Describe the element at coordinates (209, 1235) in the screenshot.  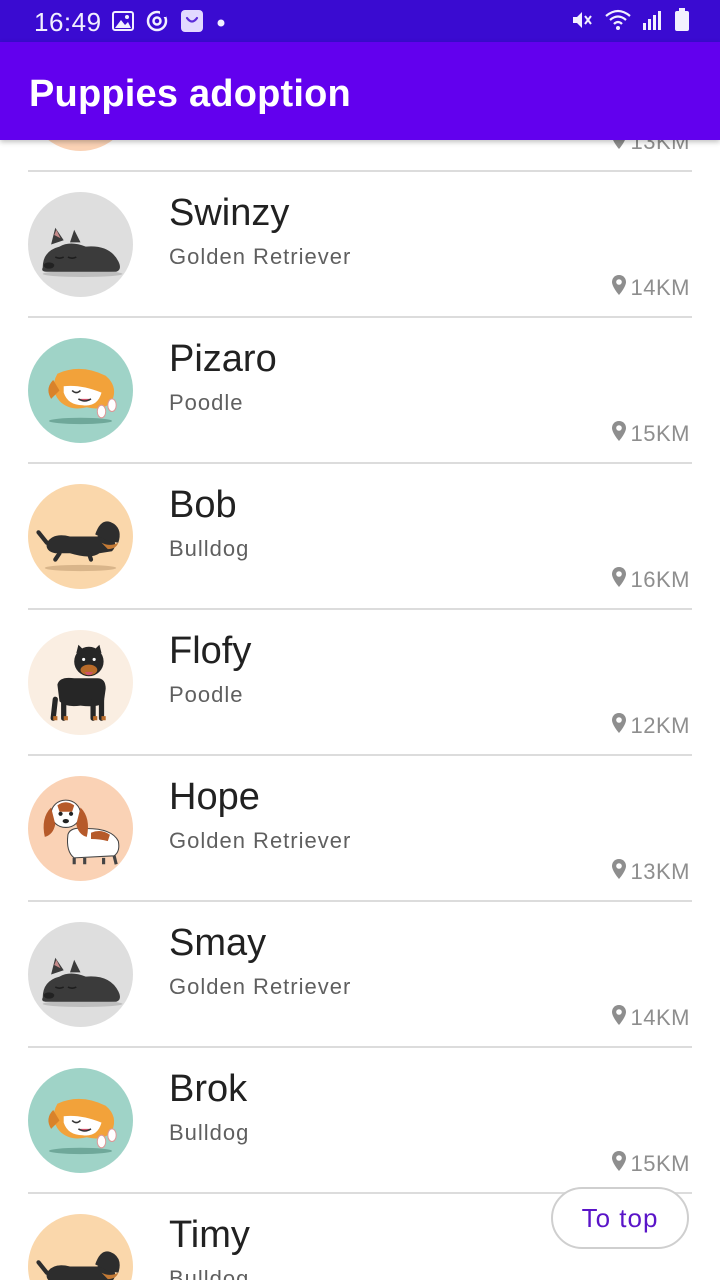
I see `puppy-name: Timy` at that location.